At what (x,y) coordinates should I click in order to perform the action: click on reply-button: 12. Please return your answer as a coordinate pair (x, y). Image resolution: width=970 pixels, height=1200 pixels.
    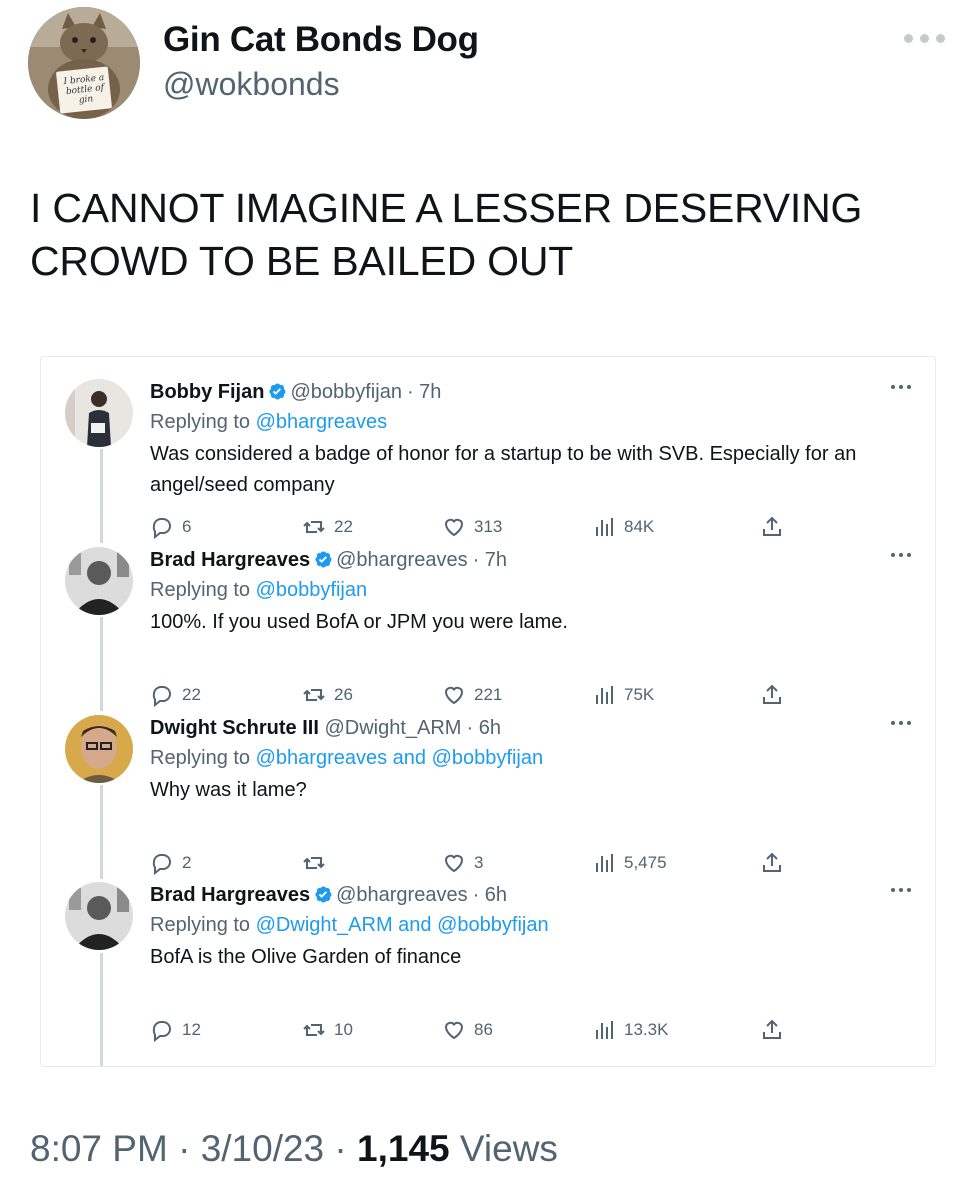
    Looking at the image, I should click on (175, 1030).